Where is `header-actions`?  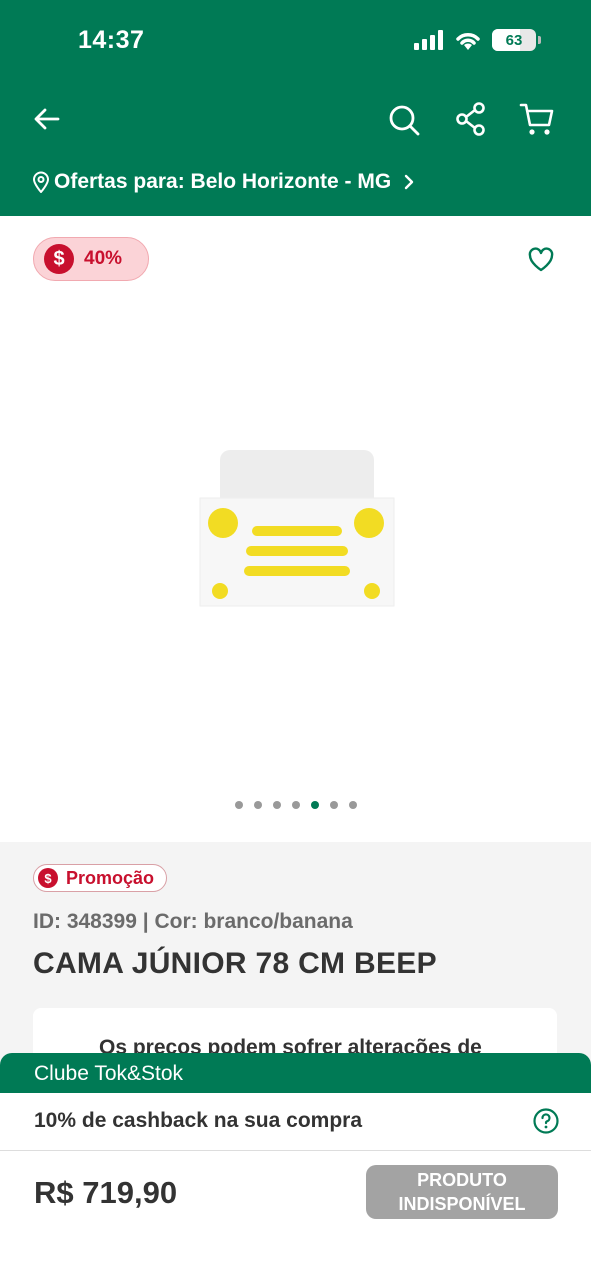
header-actions is located at coordinates (471, 119).